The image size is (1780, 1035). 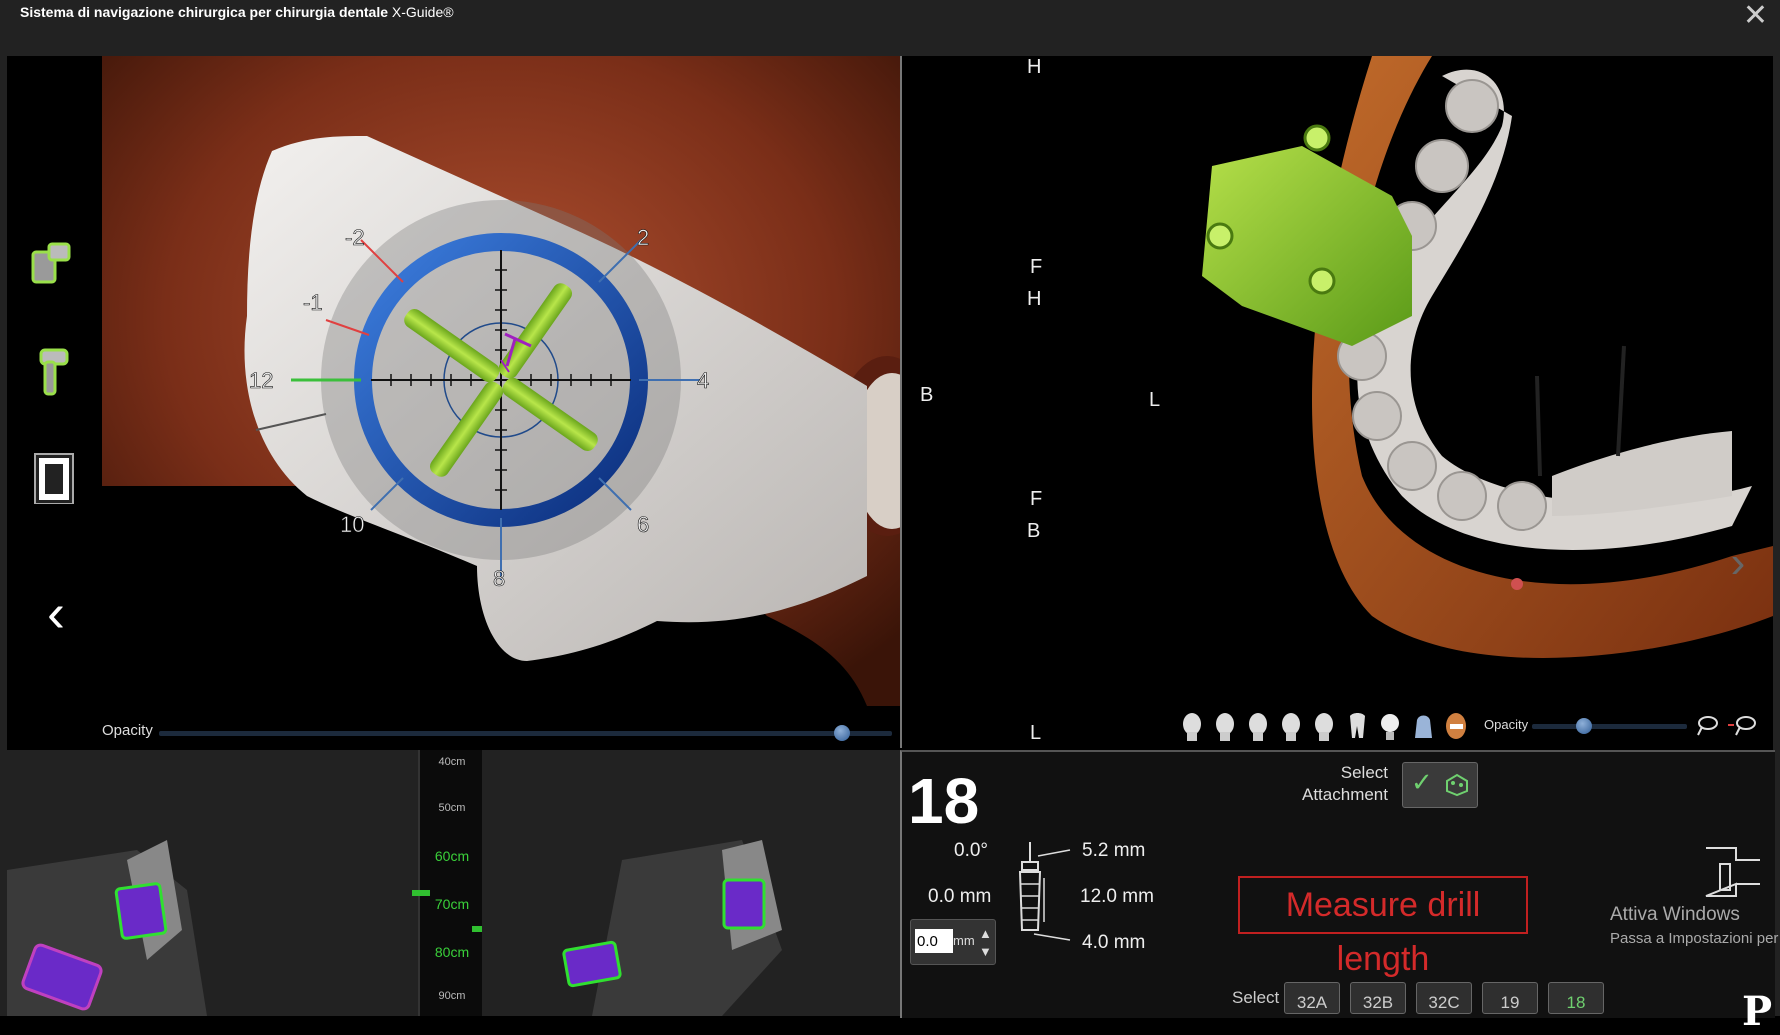 What do you see at coordinates (1423, 727) in the screenshot?
I see `skull-view-icon` at bounding box center [1423, 727].